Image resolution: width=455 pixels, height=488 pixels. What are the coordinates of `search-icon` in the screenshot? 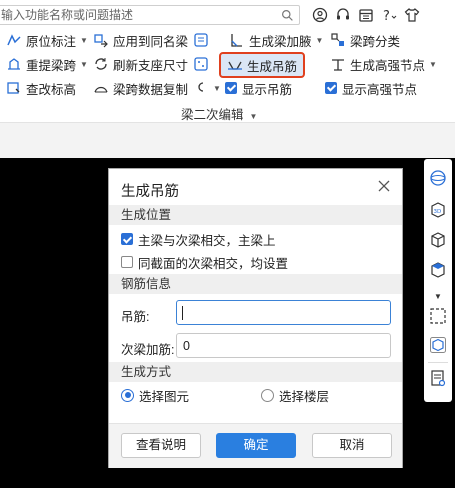 It's located at (287, 15).